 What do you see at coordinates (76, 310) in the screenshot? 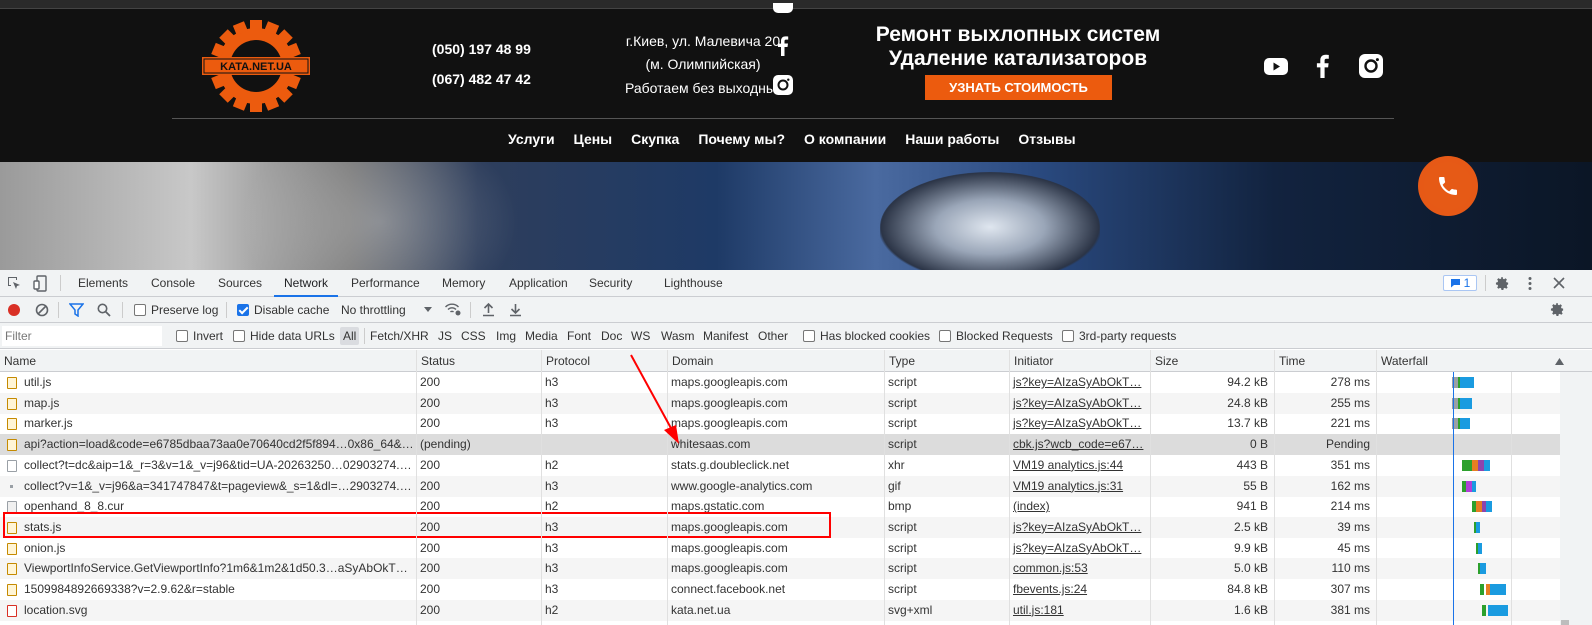
I see `filter-icon` at bounding box center [76, 310].